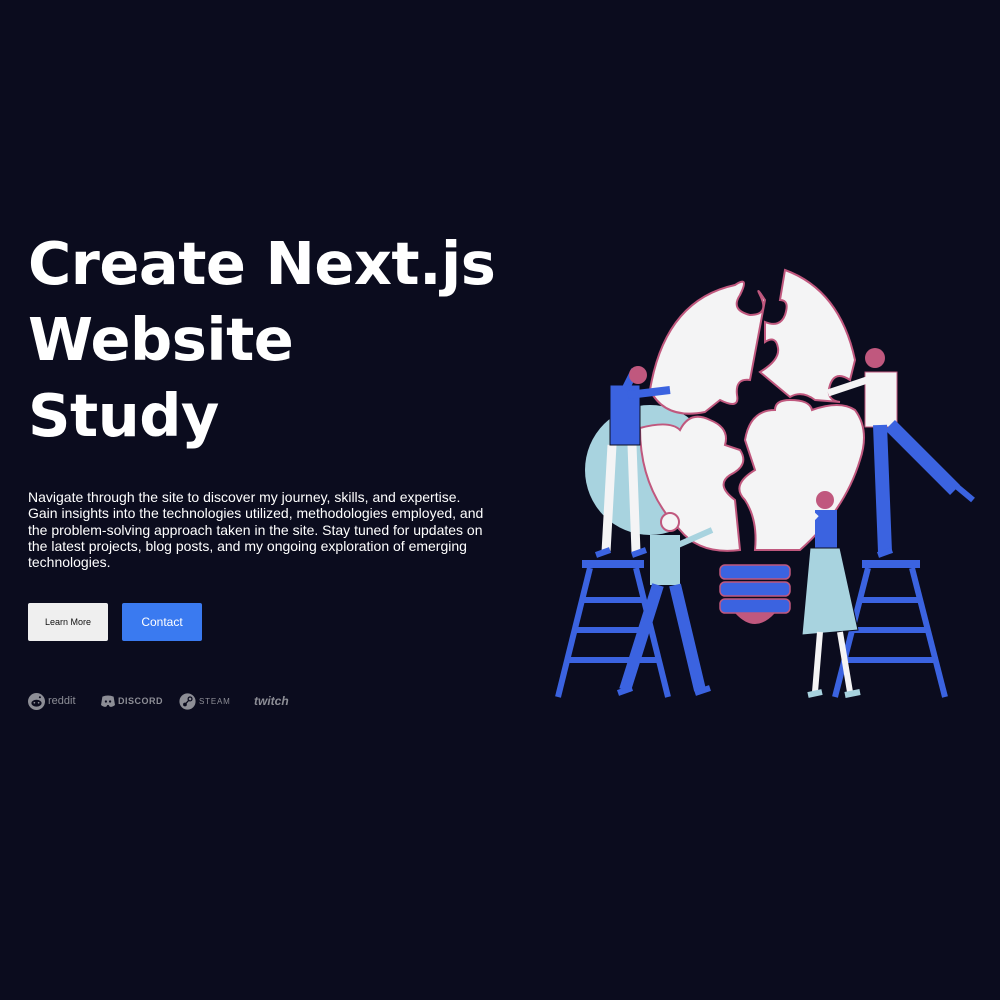  Describe the element at coordinates (187, 701) in the screenshot. I see `steam-icon` at that location.